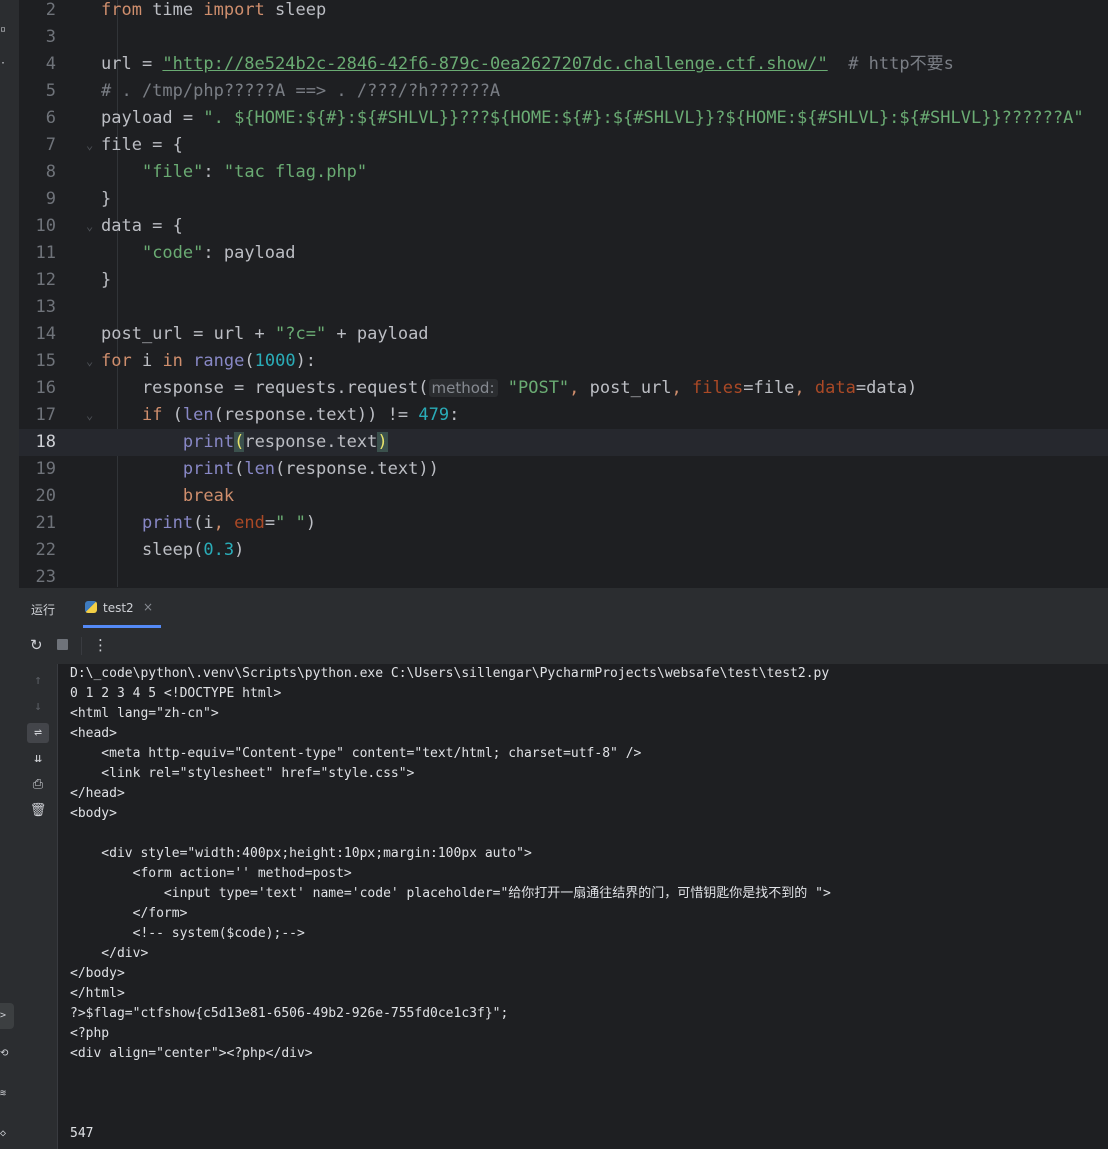 The image size is (1108, 1149). Describe the element at coordinates (563, 575) in the screenshot. I see `code-line: 23` at that location.